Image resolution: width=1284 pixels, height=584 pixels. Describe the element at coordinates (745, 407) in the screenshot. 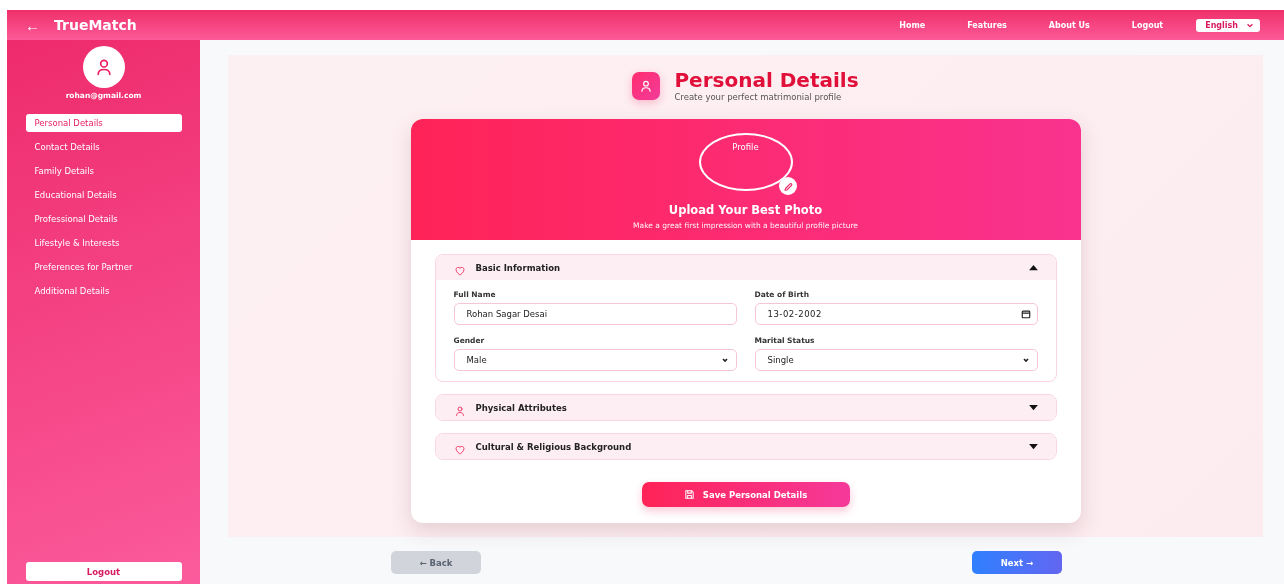

I see `section-header: Physical Attributes` at that location.